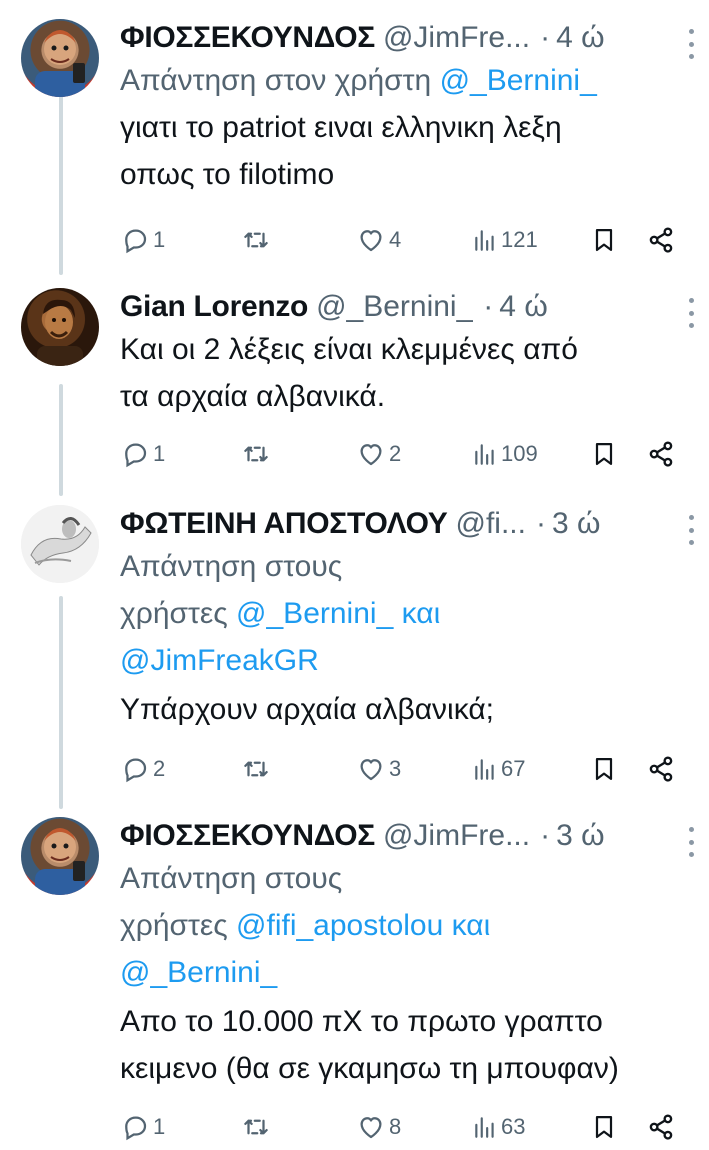  I want to click on like-button: 8, so click(378, 1127).